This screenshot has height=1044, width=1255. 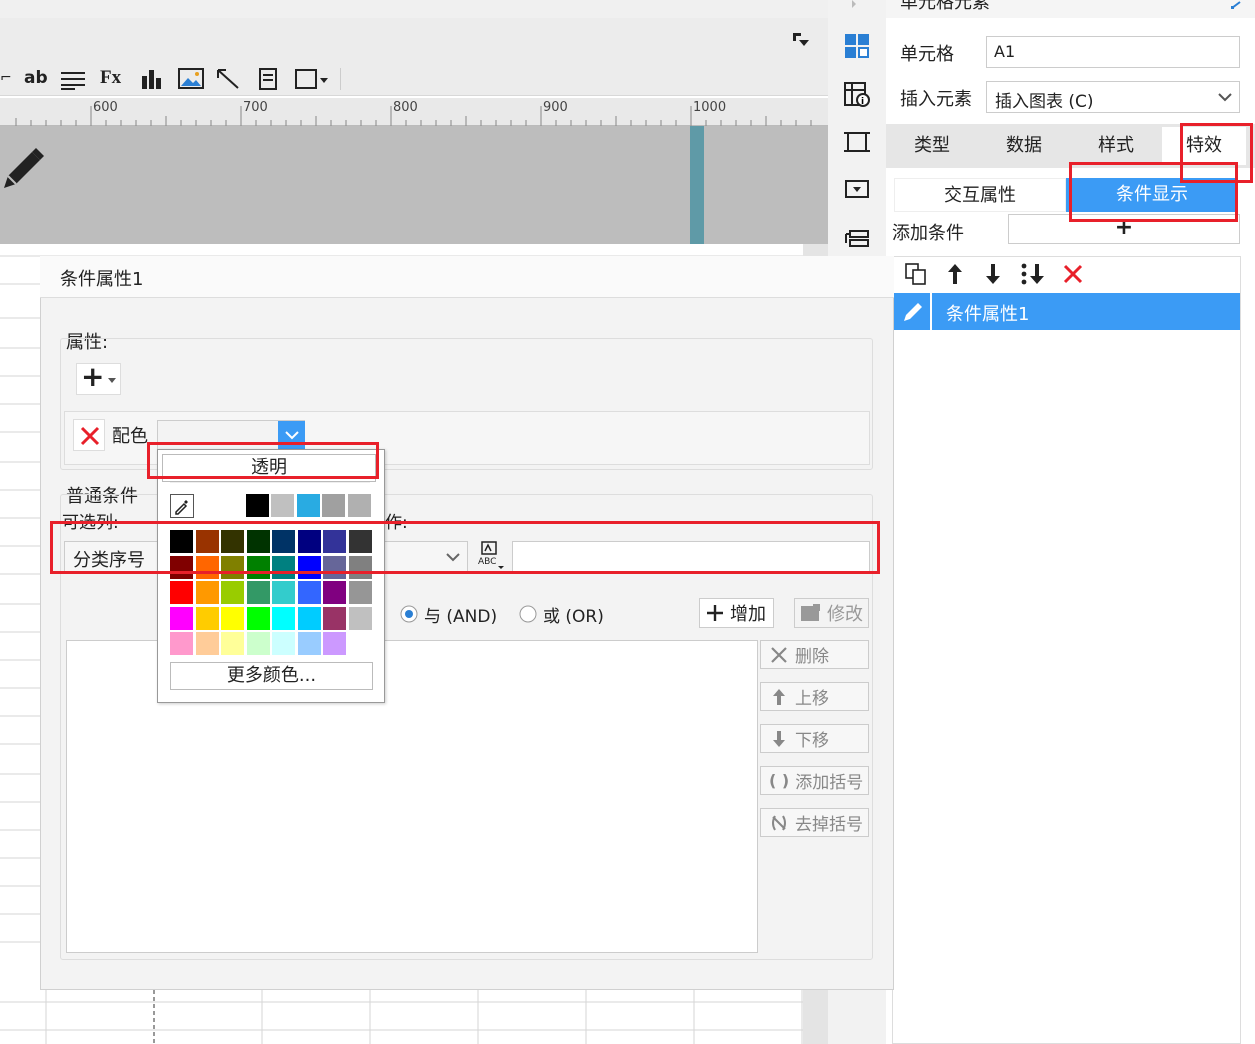 What do you see at coordinates (89, 435) in the screenshot?
I see `remove-attribute-button` at bounding box center [89, 435].